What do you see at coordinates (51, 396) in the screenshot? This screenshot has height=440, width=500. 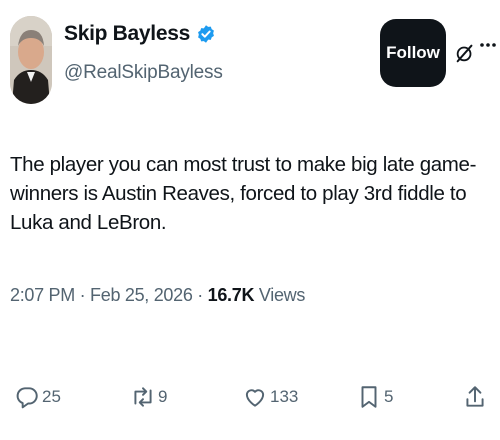 I see `reply-count: 25` at bounding box center [51, 396].